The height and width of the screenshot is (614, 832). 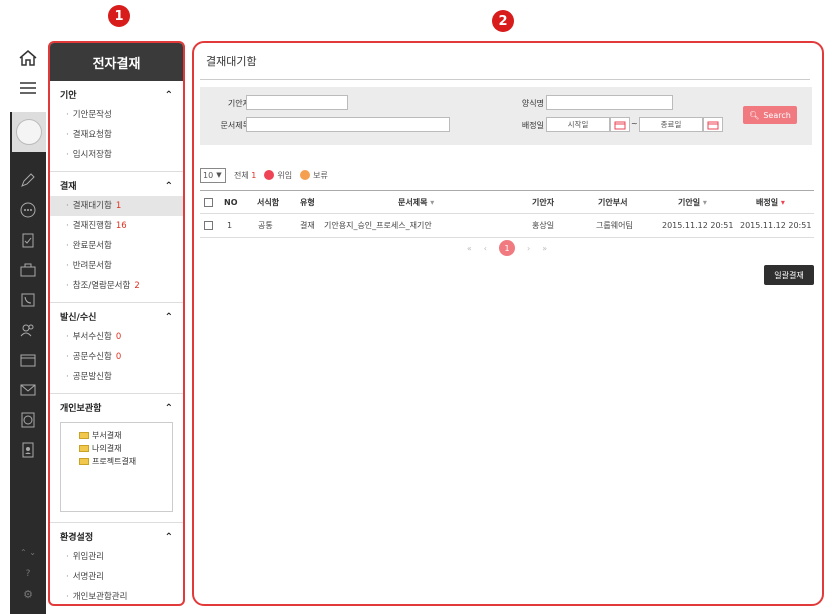 What do you see at coordinates (116, 155) in the screenshot?
I see `nav-item: · 임시저장함` at bounding box center [116, 155].